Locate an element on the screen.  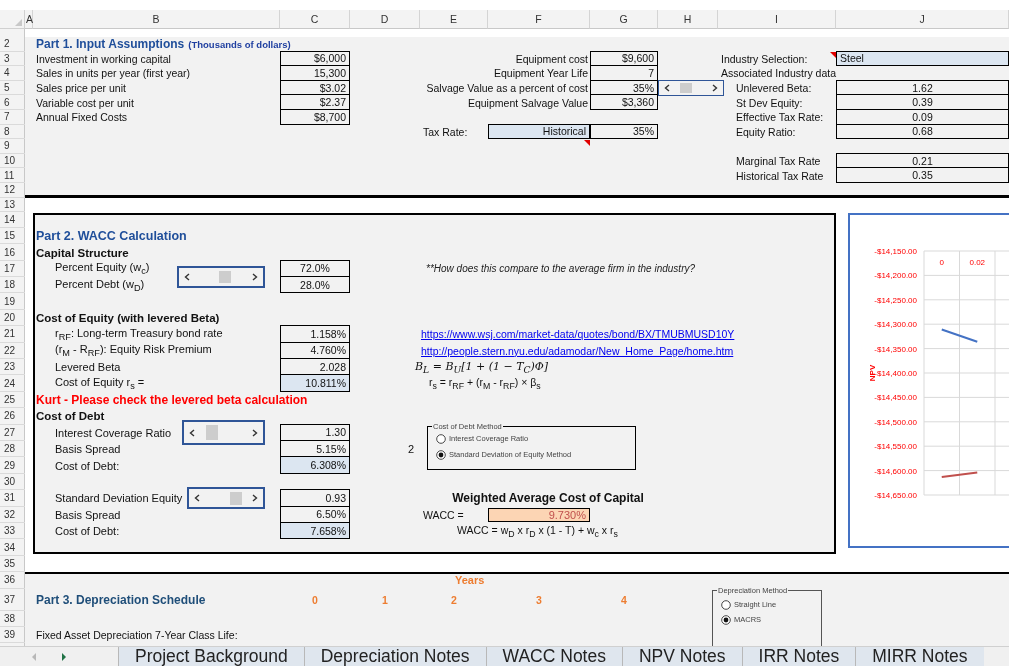
row-number: 20 is located at coordinates (12, 318).